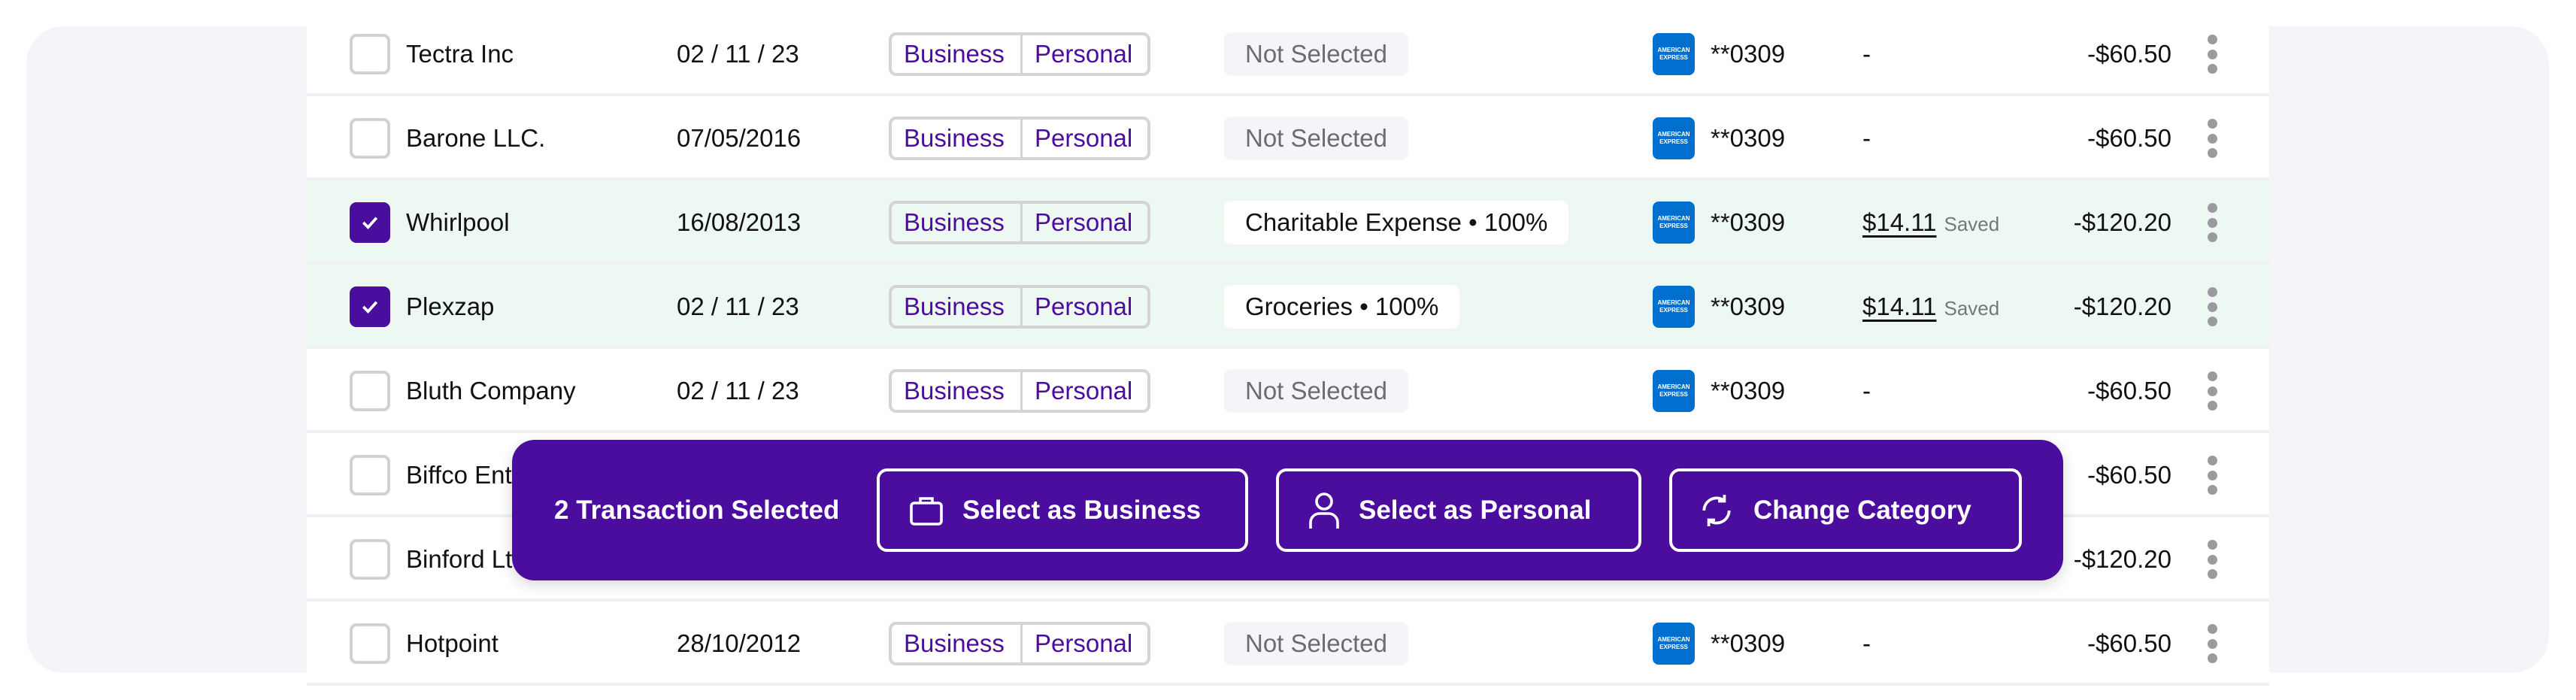  I want to click on check-icon, so click(370, 223).